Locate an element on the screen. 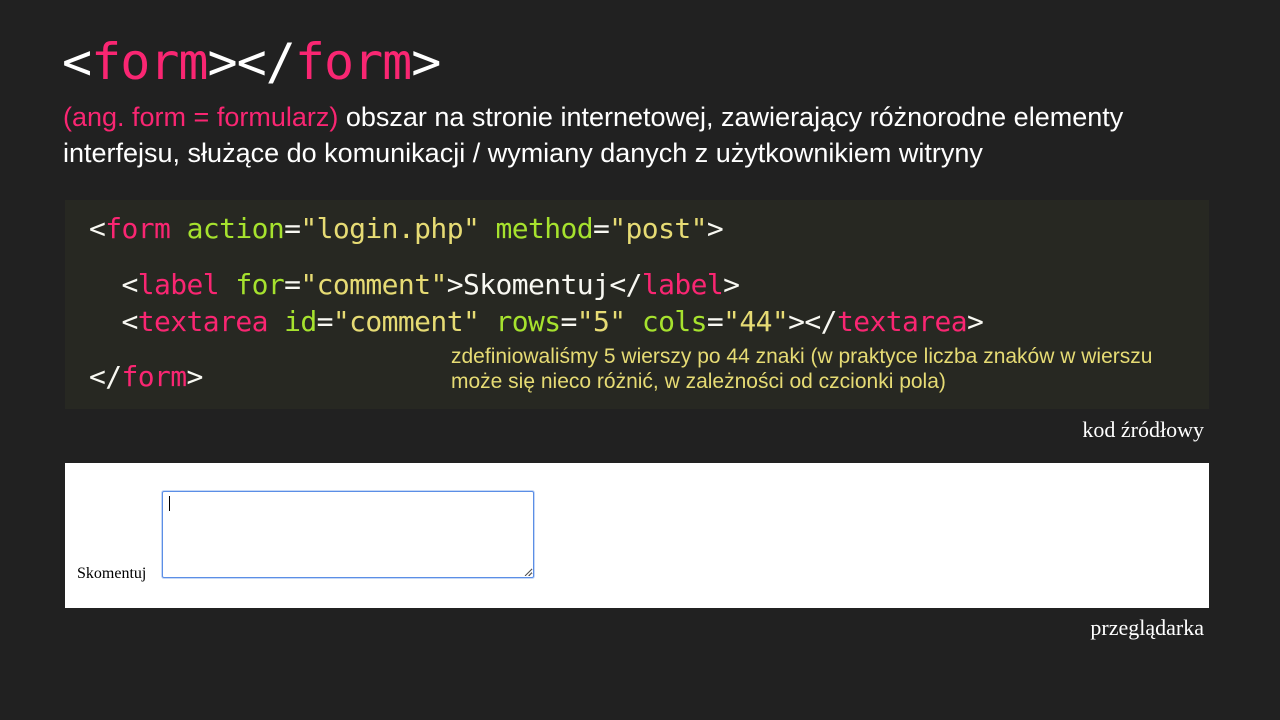 The image size is (1280, 720). code-attribute: rows is located at coordinates (528, 321).